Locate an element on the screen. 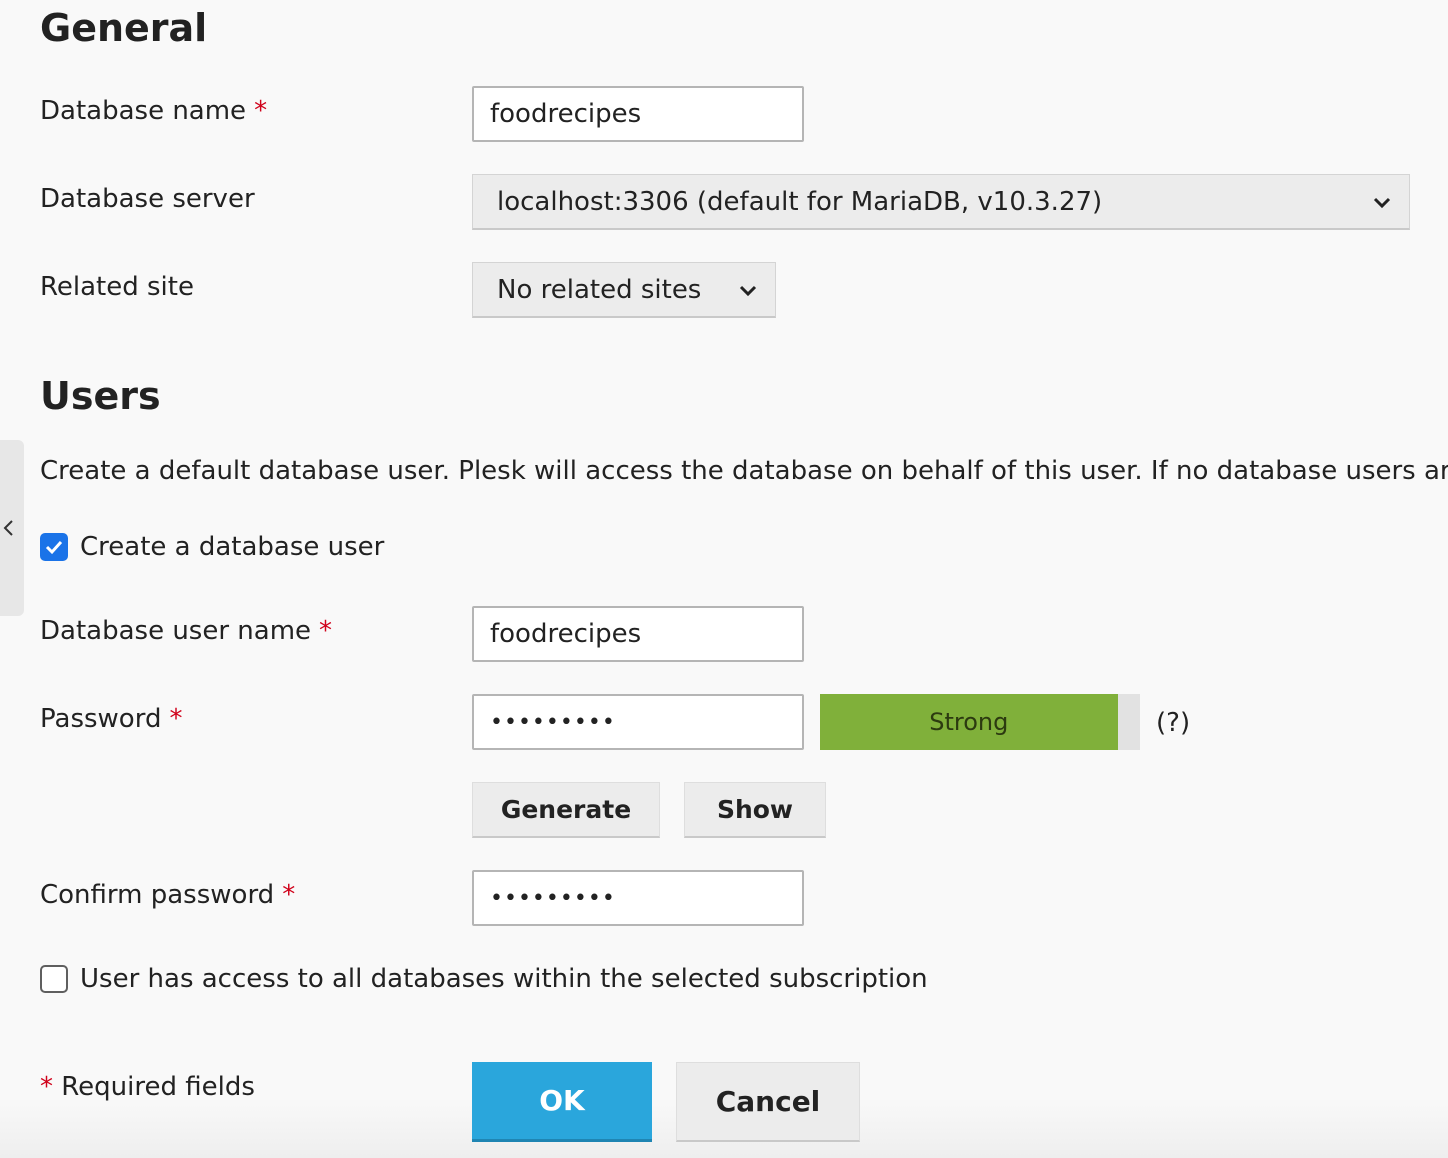  sidebar-collapse-handle is located at coordinates (12, 528).